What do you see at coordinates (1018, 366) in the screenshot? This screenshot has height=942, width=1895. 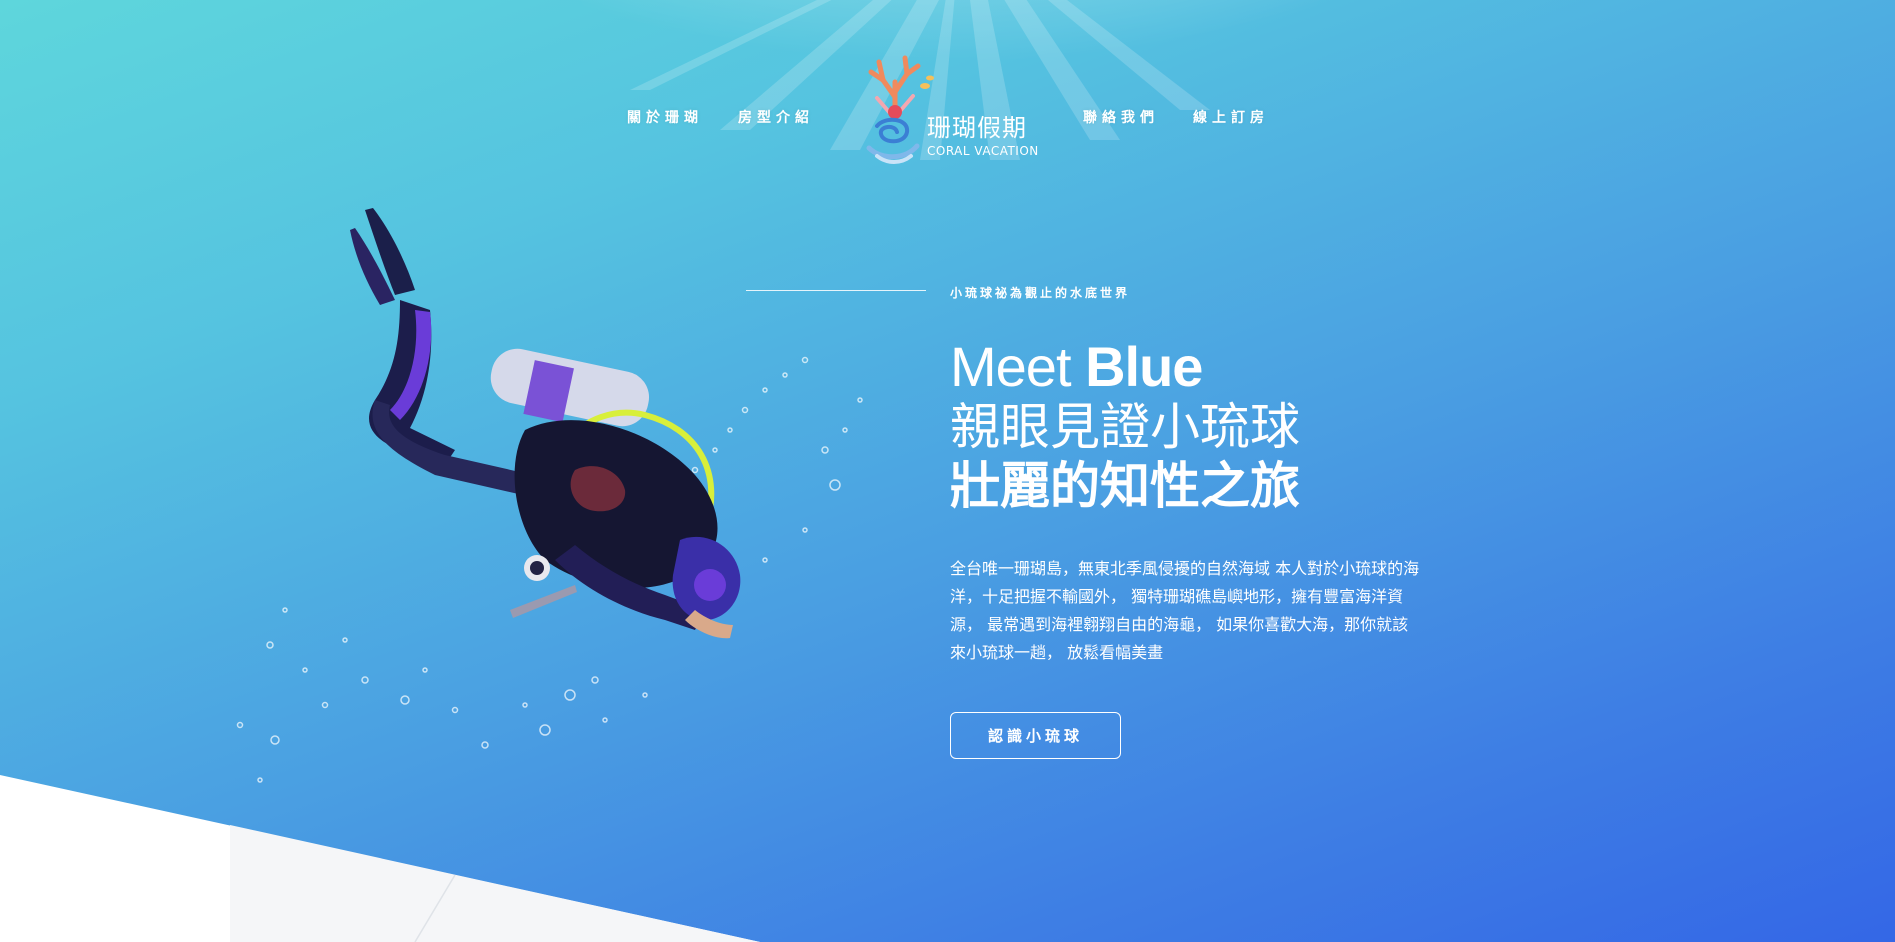 I see `headline-meet: Meet` at bounding box center [1018, 366].